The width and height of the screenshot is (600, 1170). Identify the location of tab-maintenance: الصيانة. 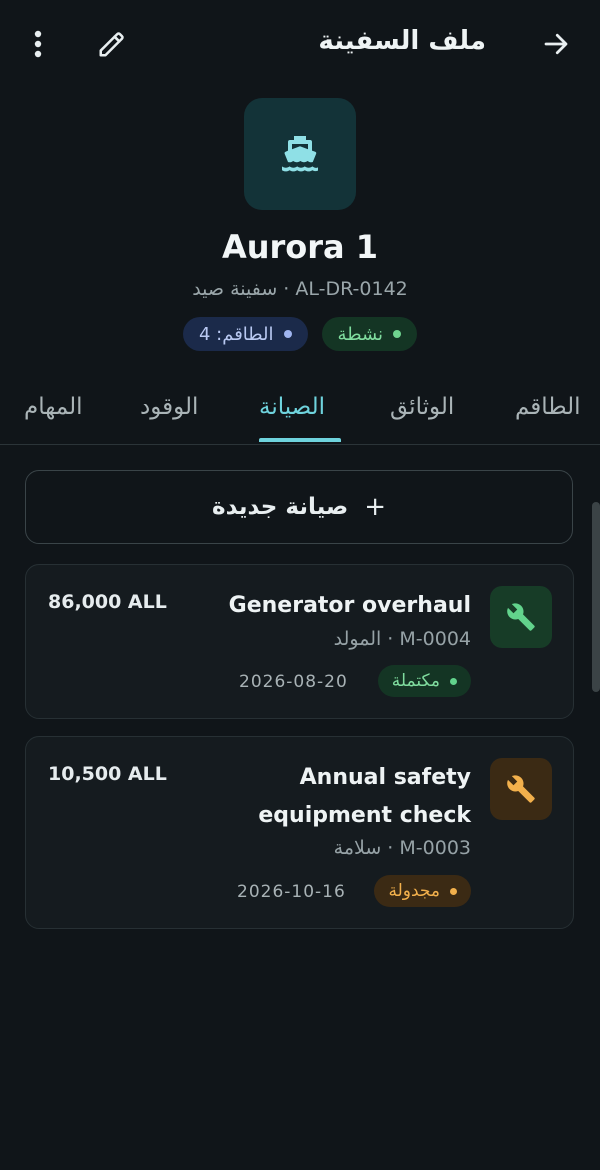
(292, 407).